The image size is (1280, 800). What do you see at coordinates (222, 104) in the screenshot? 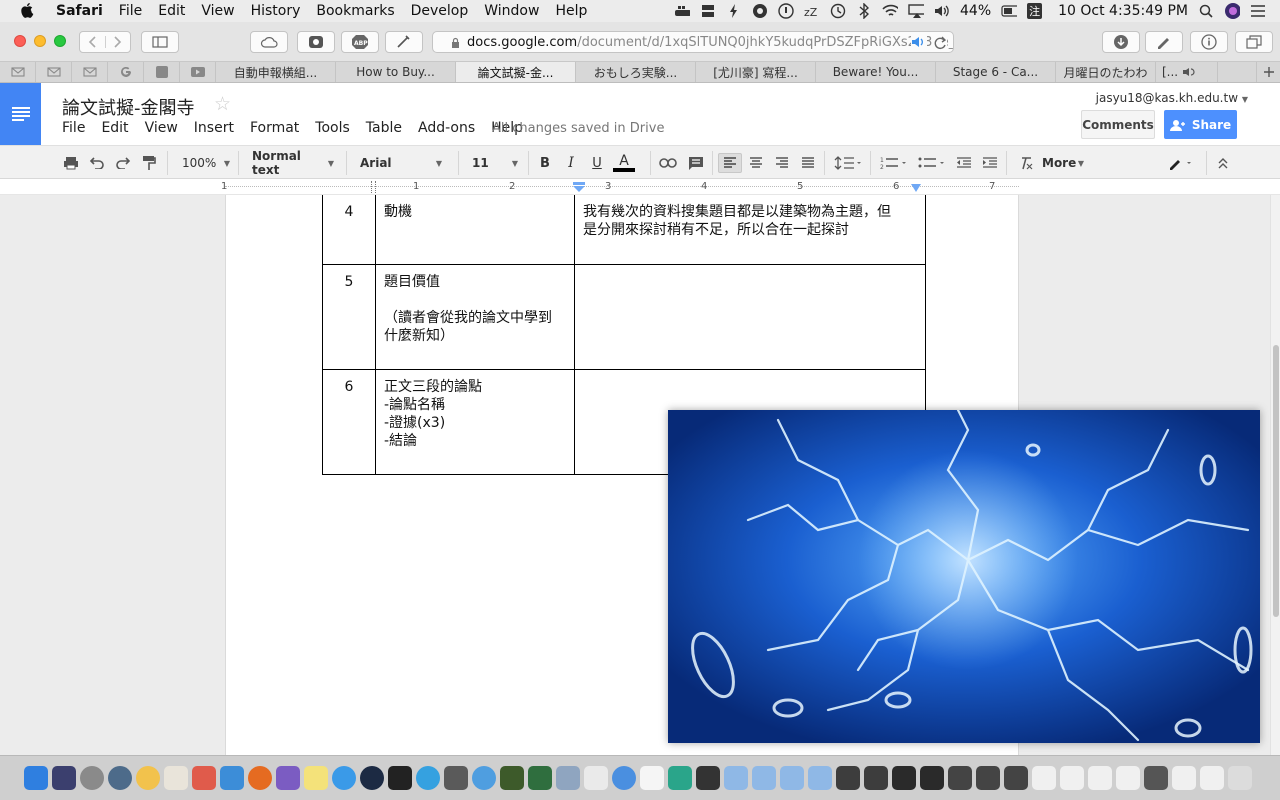
I see `star-icon: ☆` at bounding box center [222, 104].